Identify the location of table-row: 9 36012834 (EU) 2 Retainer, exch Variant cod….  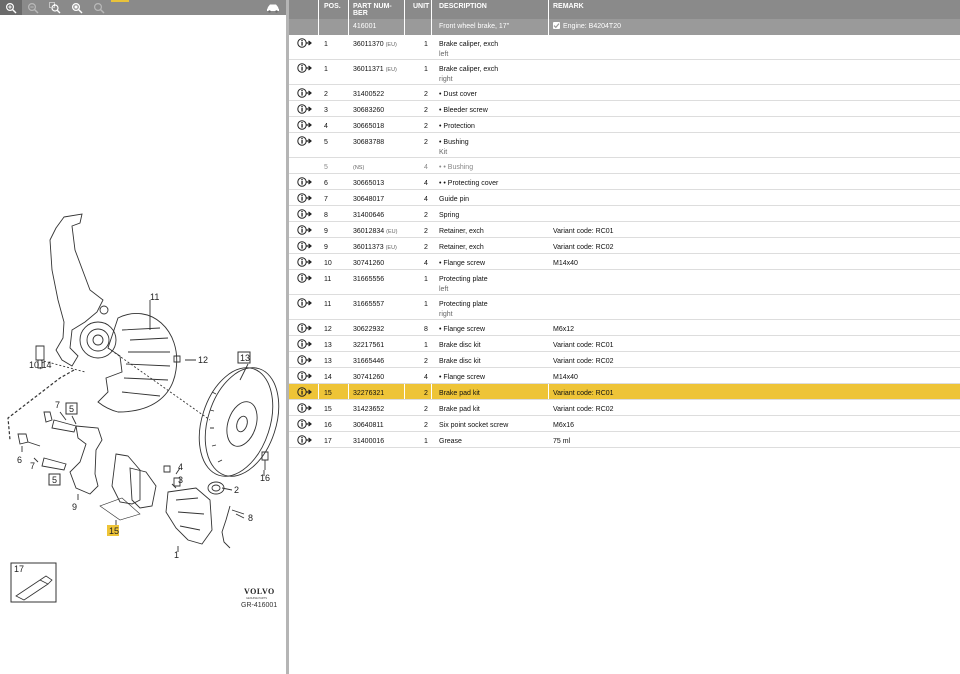
(624, 230).